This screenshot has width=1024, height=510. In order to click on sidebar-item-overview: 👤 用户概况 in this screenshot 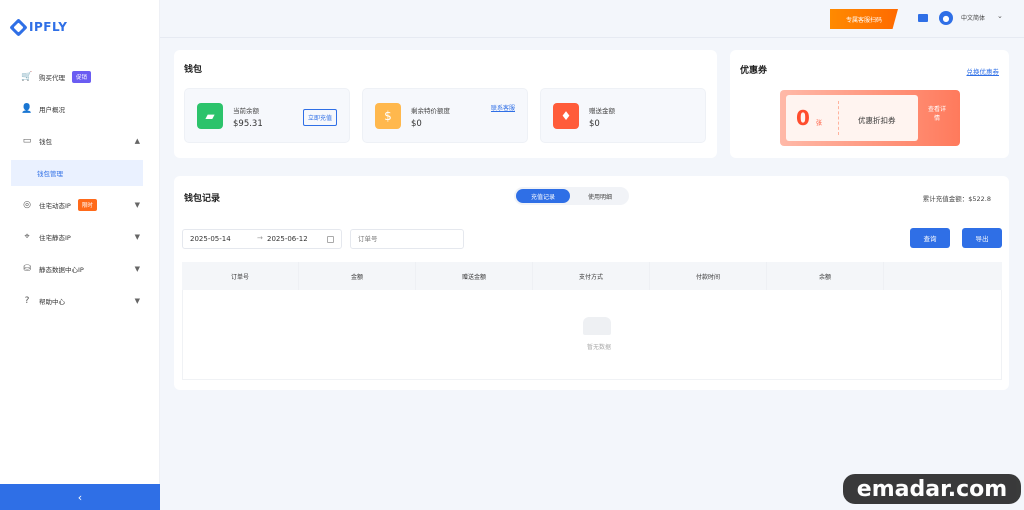, I will do `click(83, 109)`.